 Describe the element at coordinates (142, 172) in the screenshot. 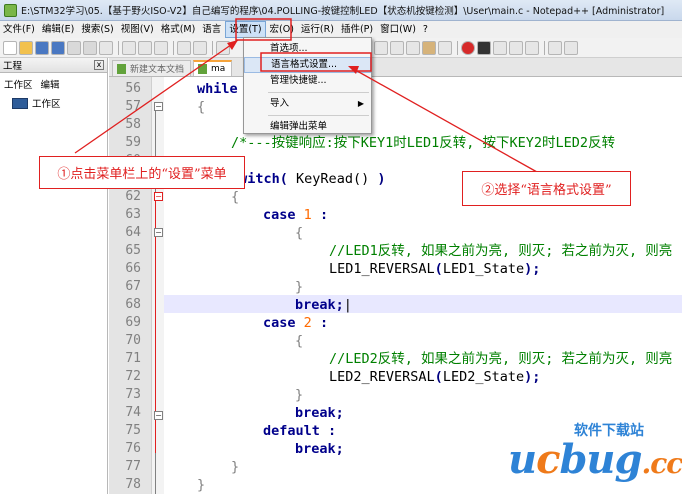

I see `annotation-step1: ①点击菜单栏上的“设置”菜单` at that location.